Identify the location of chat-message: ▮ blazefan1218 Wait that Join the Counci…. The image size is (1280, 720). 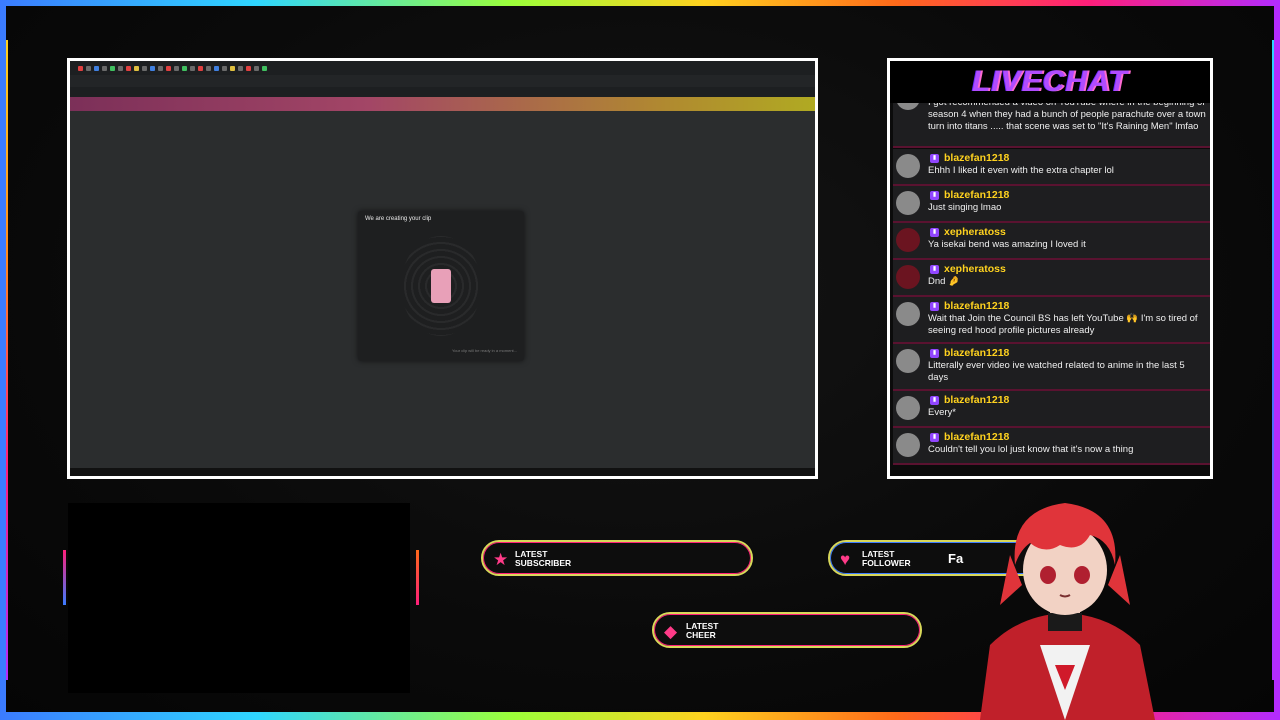
(1051, 320).